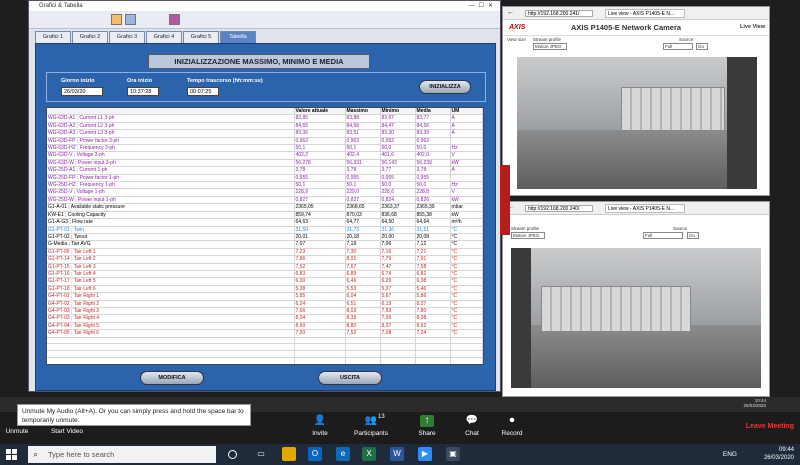  What do you see at coordinates (453, 454) in the screenshot?
I see `photos-icon: ▣` at bounding box center [453, 454].